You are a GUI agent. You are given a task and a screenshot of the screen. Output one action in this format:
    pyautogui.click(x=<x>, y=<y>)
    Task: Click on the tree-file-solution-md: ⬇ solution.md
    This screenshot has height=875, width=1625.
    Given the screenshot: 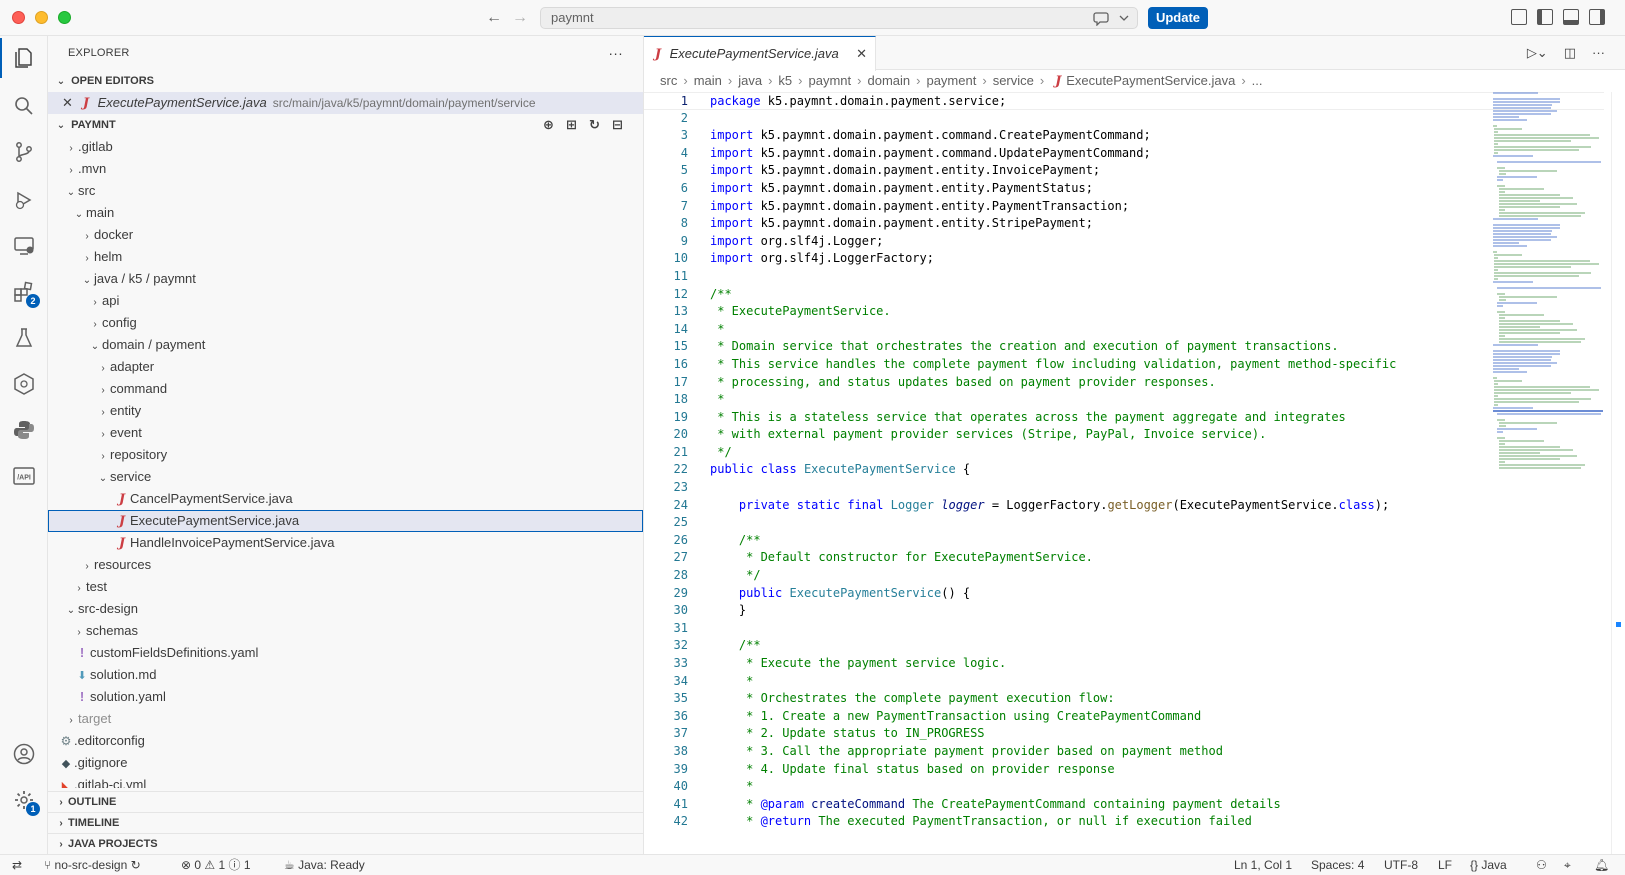 What is the action you would take?
    pyautogui.click(x=345, y=675)
    